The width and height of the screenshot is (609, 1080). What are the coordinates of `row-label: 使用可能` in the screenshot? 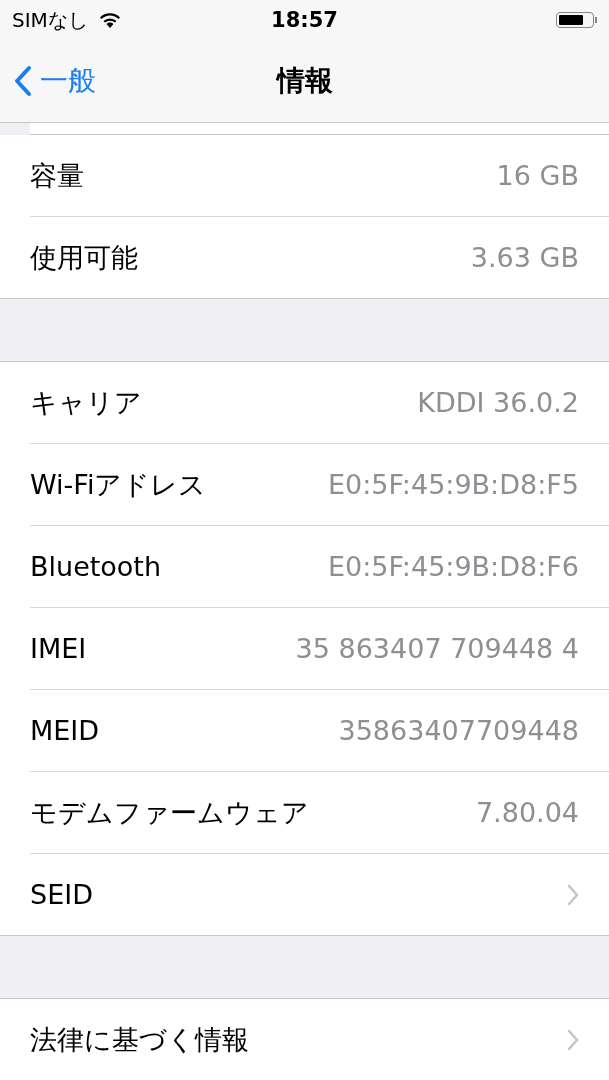 It's located at (84, 257).